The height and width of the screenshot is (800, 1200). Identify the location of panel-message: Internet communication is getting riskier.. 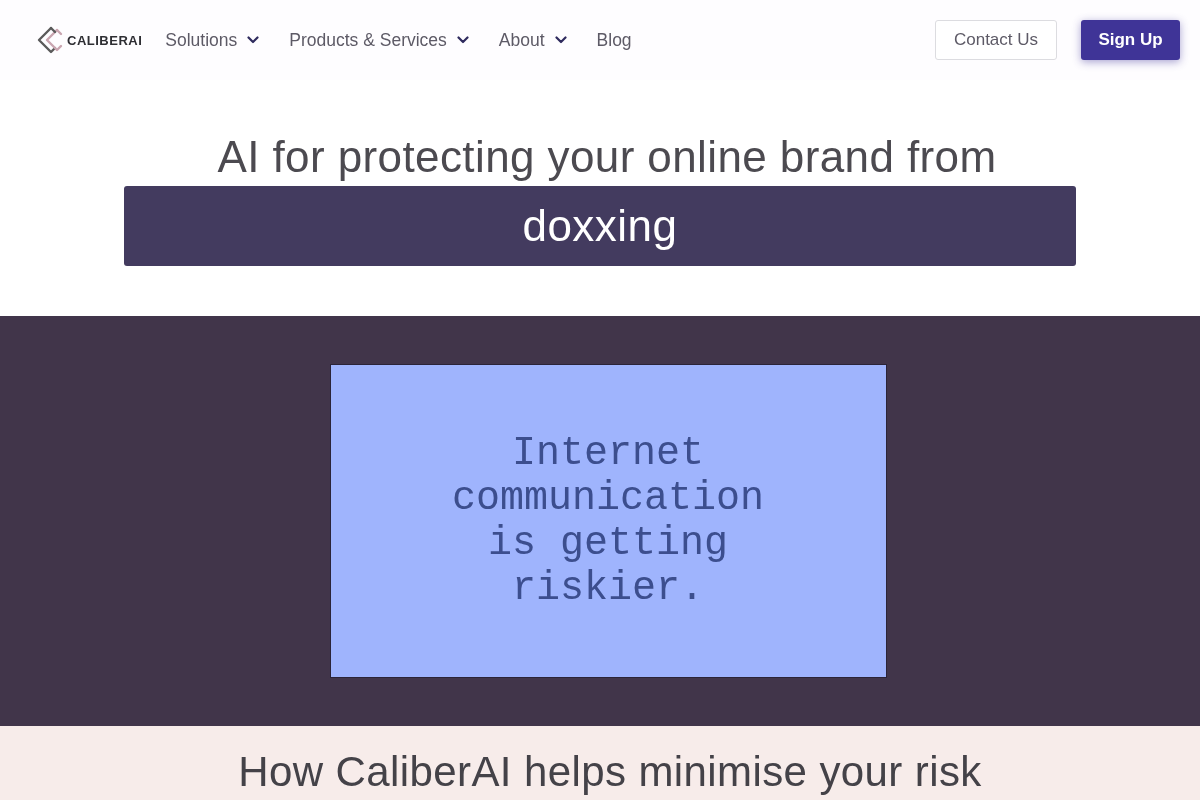
(607, 521).